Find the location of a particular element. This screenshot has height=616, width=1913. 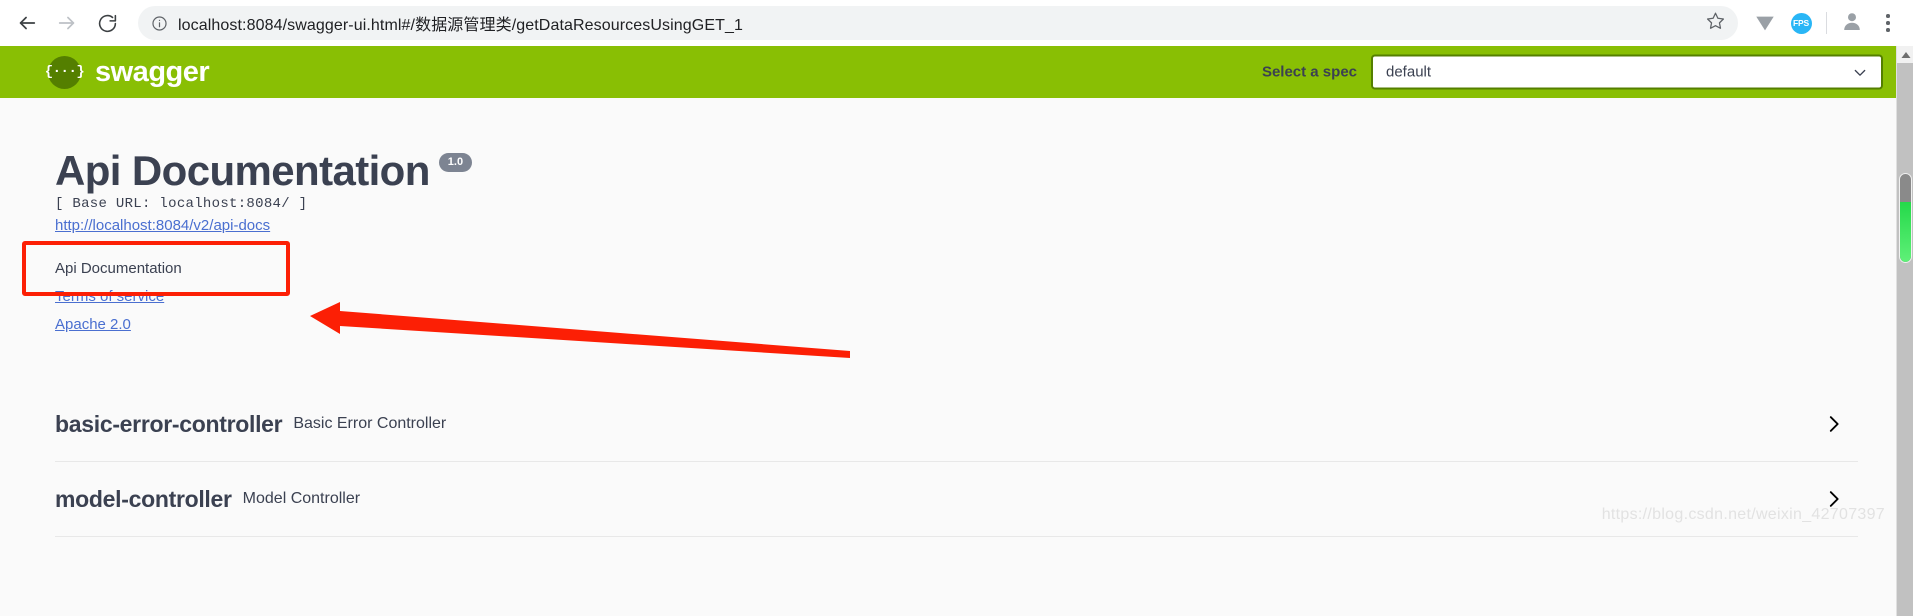

terms-of-service-link: Terms of service is located at coordinates (109, 296).